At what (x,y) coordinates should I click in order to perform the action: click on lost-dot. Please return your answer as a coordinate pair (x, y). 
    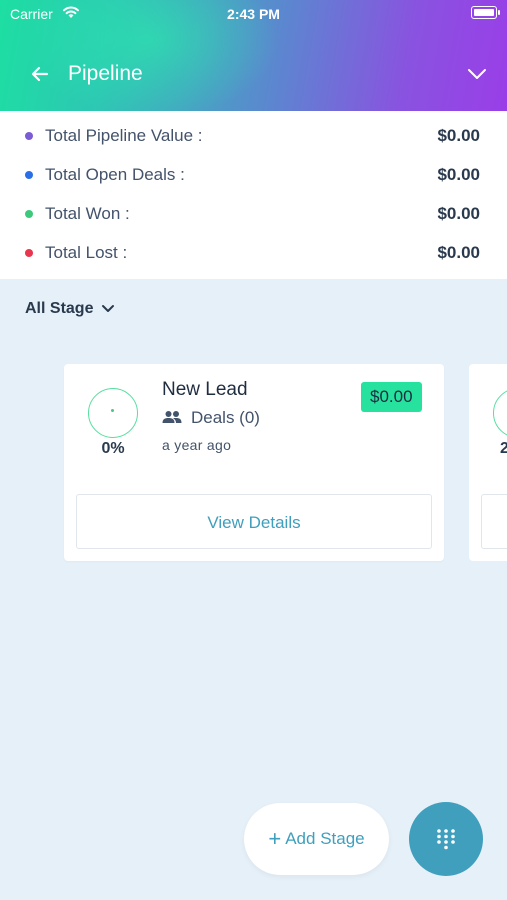
    Looking at the image, I should click on (29, 253).